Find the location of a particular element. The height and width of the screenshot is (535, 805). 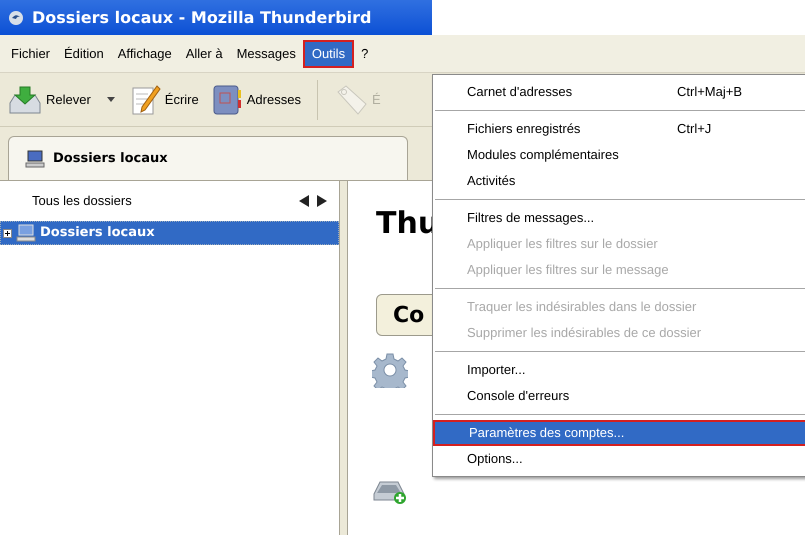

menu-bar-item: Outils is located at coordinates (328, 54).